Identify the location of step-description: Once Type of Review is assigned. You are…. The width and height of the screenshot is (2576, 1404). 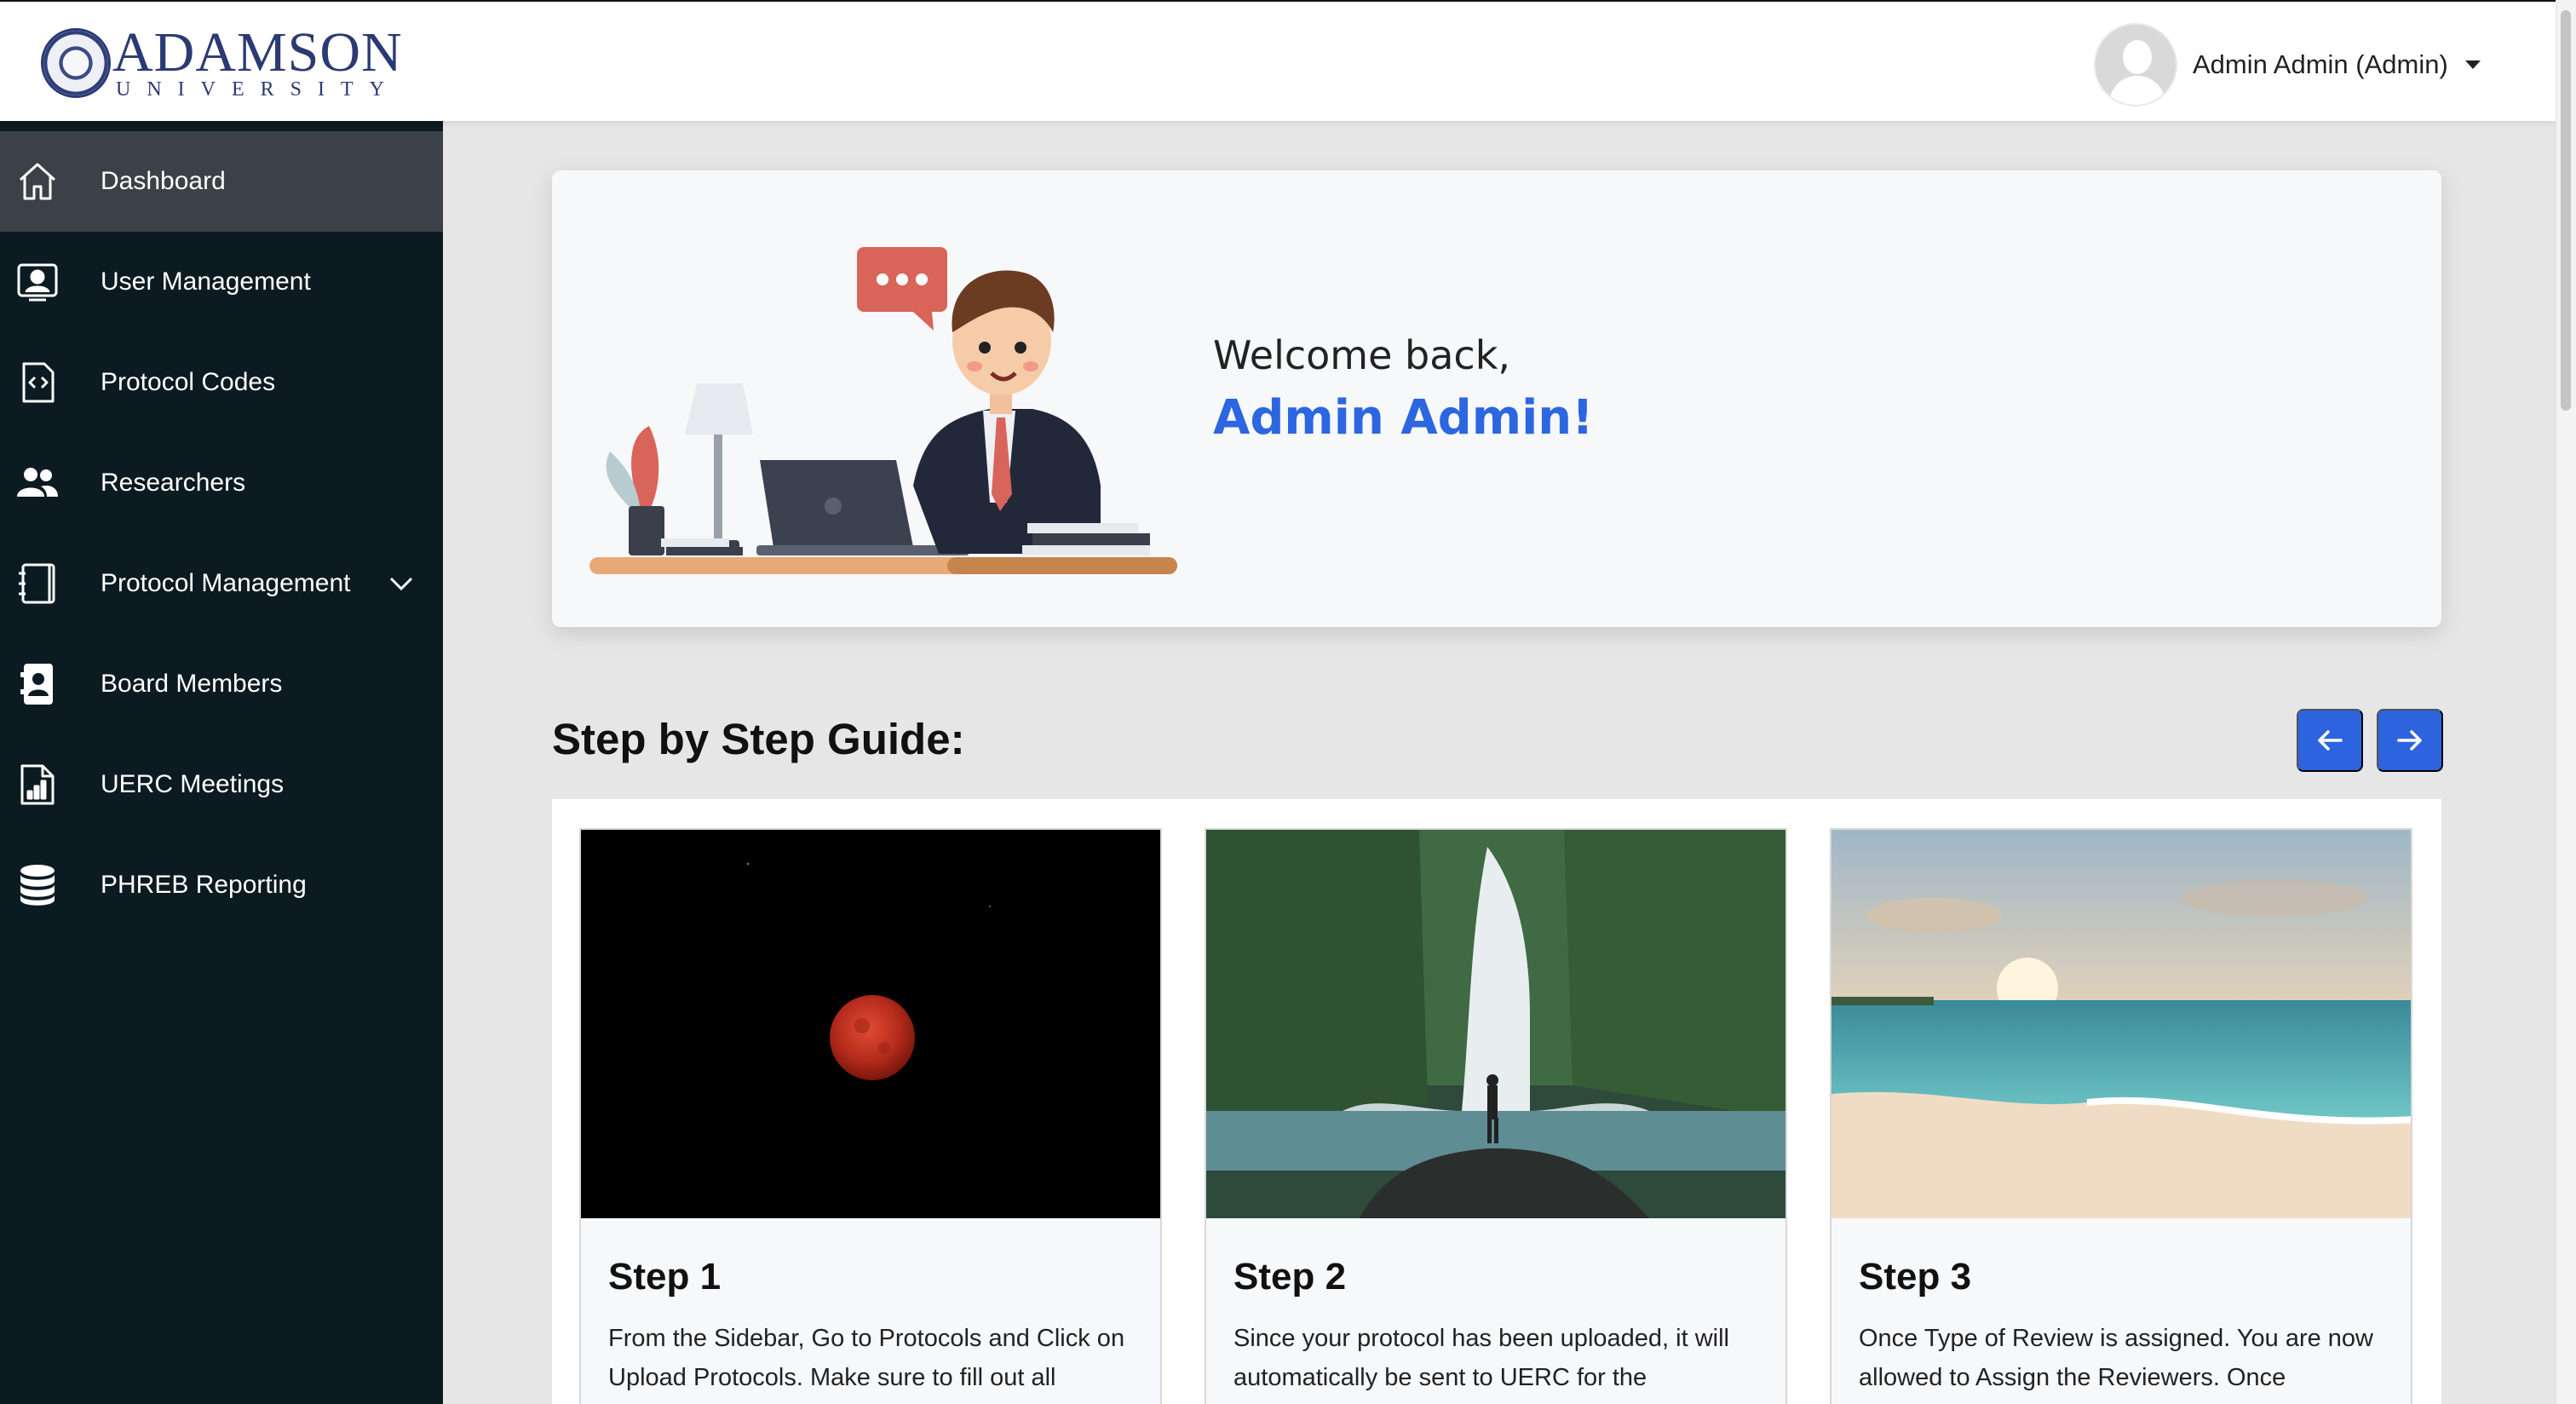
(2117, 1364).